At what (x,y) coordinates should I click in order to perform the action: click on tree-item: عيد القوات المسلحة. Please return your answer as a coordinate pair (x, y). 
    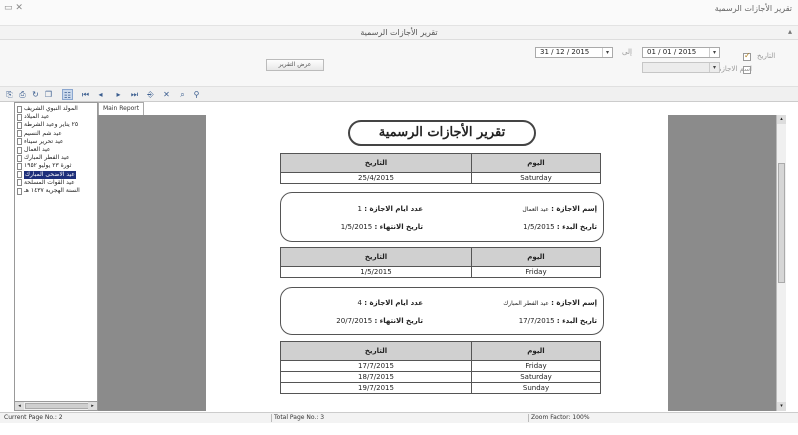
    Looking at the image, I should click on (46, 183).